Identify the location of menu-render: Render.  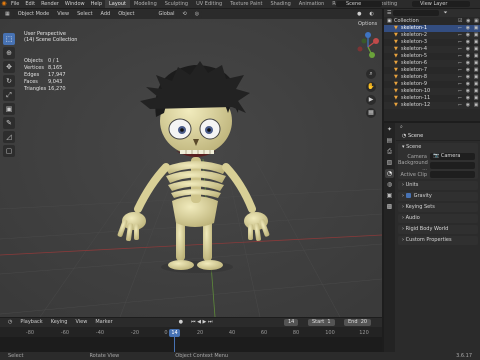
(50, 4).